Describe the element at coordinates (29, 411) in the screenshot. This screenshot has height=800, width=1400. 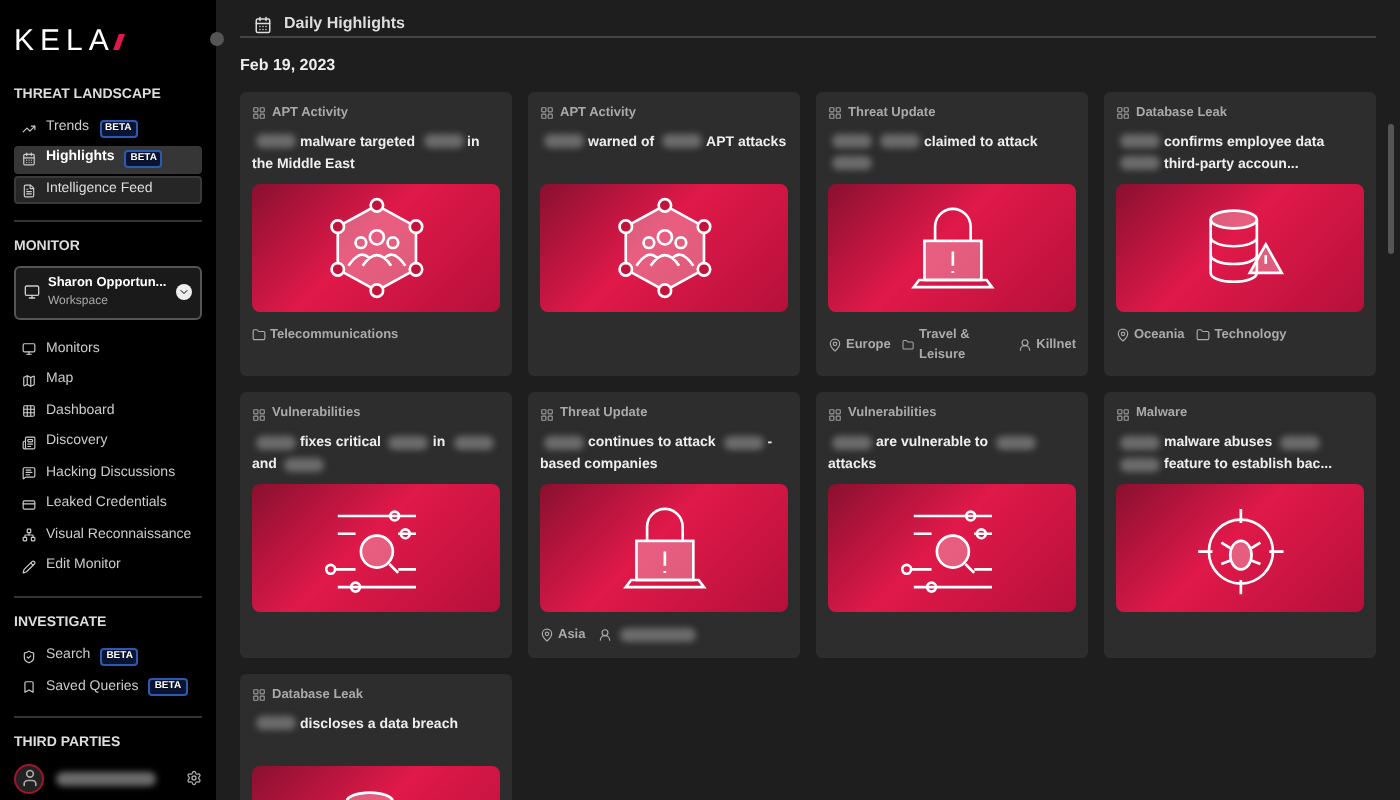
I see `grid-icon` at that location.